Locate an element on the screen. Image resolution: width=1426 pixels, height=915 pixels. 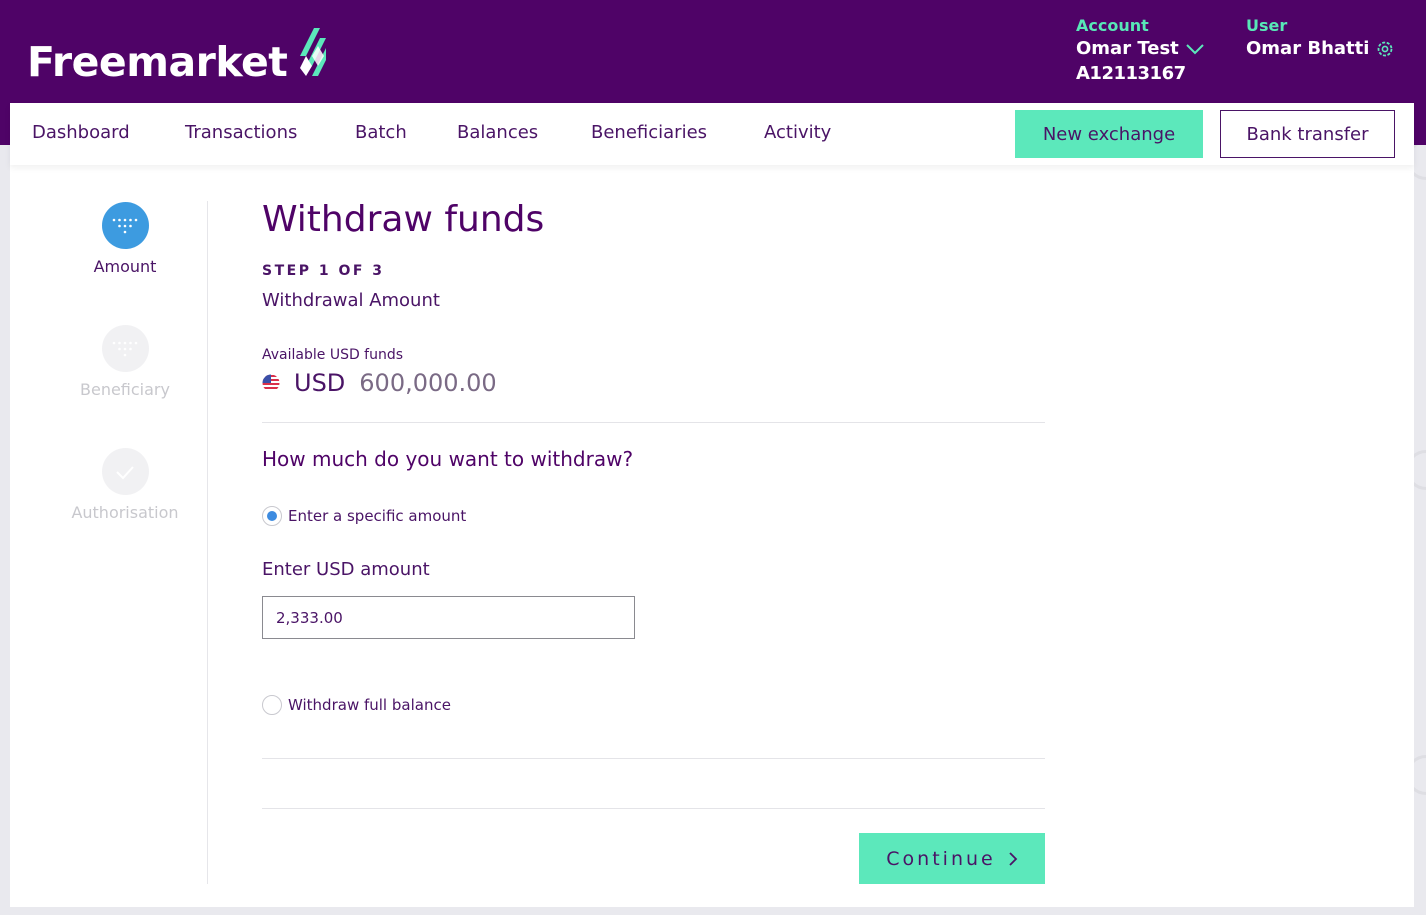
freemarket-mark-icon is located at coordinates (313, 52).